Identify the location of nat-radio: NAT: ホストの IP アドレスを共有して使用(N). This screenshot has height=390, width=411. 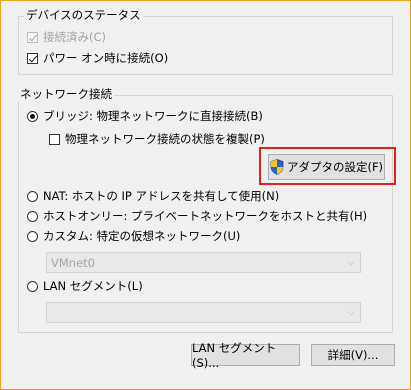
(153, 196).